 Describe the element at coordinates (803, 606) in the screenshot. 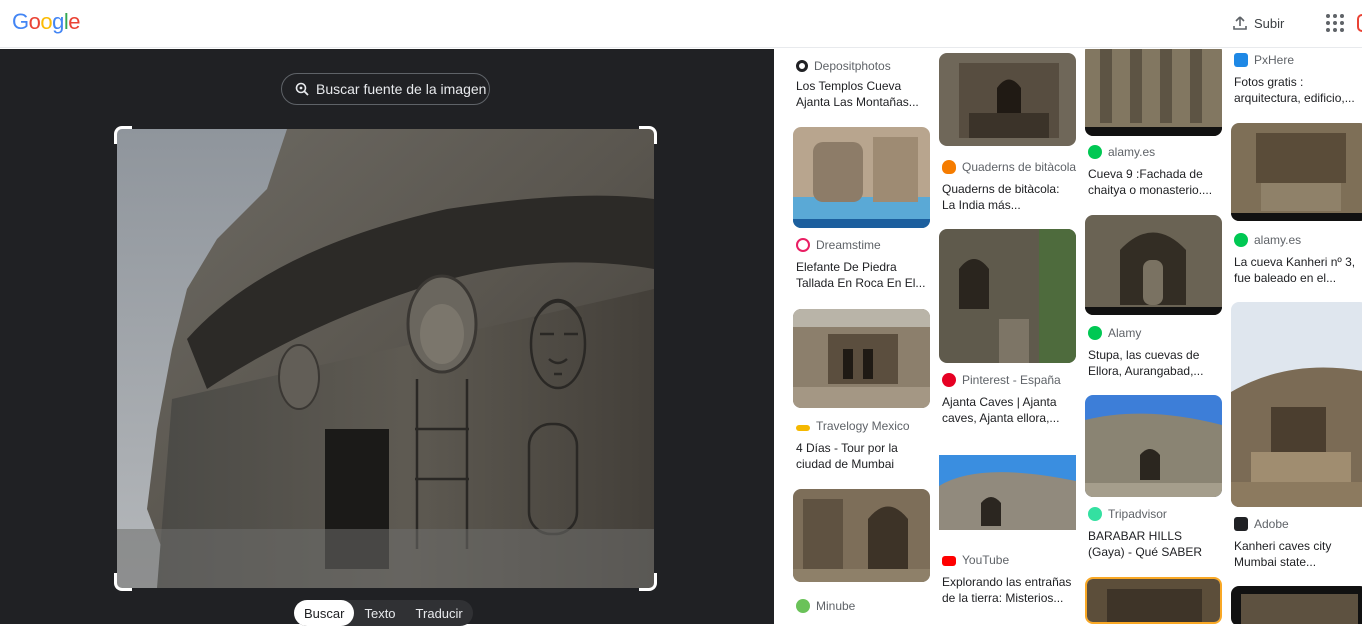

I see `minube-icon` at that location.